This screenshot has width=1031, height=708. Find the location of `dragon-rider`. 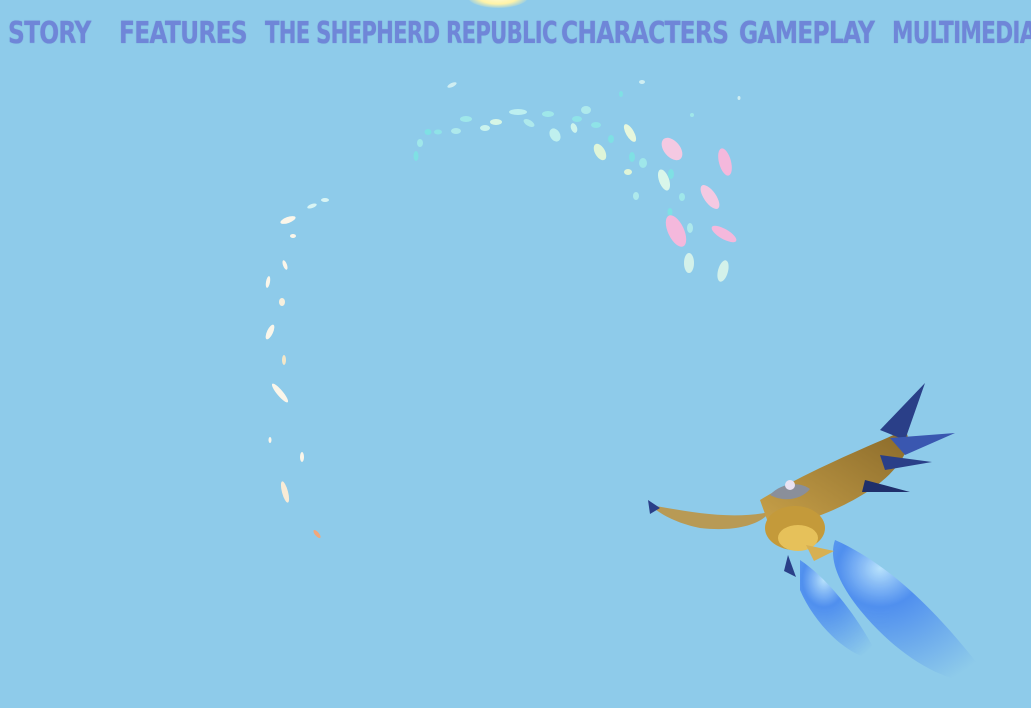

dragon-rider is located at coordinates (819, 533).